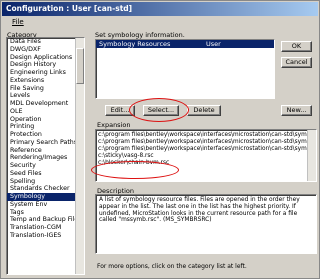 The height and width of the screenshot is (279, 320). Describe the element at coordinates (160, 9) in the screenshot. I see `window-title: Configuration : User [can-std]` at that location.